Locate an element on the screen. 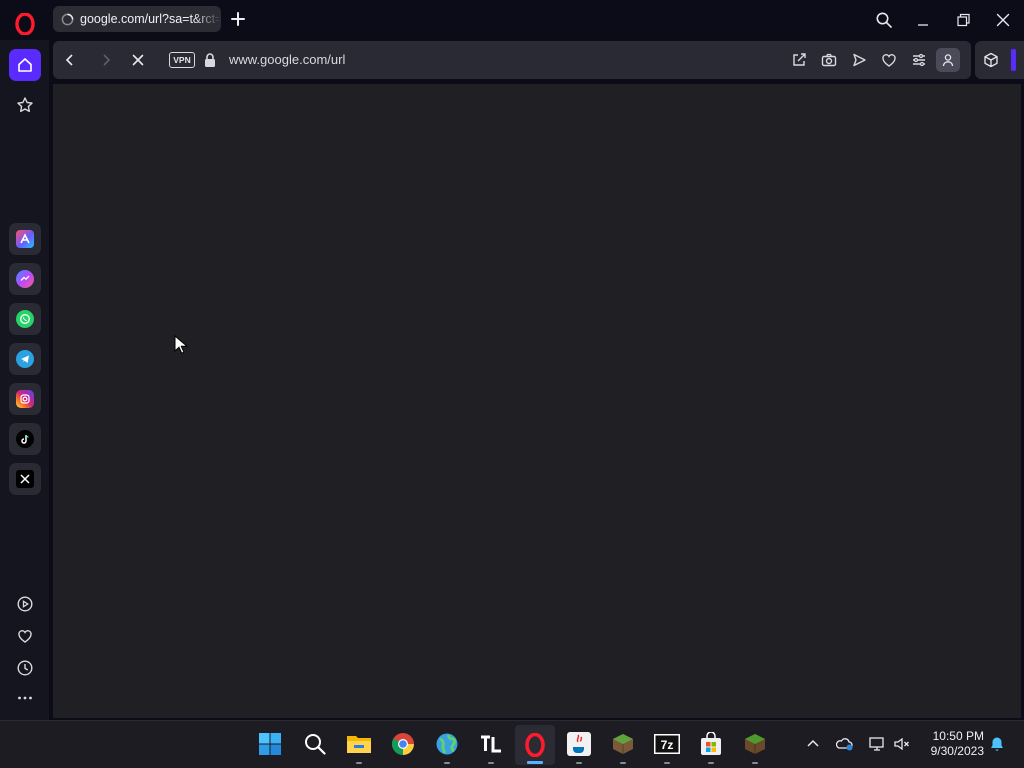 The width and height of the screenshot is (1024, 768). sidebar is located at coordinates (24, 380).